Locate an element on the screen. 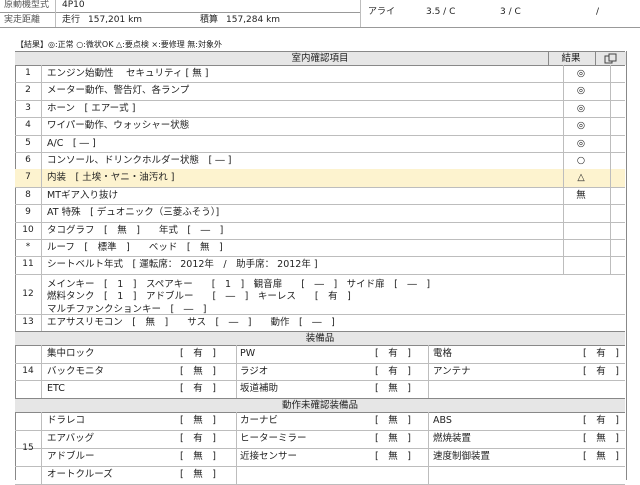 Image resolution: width=640 pixels, height=485 pixels. equipment-header: 装備品 is located at coordinates (320, 339).